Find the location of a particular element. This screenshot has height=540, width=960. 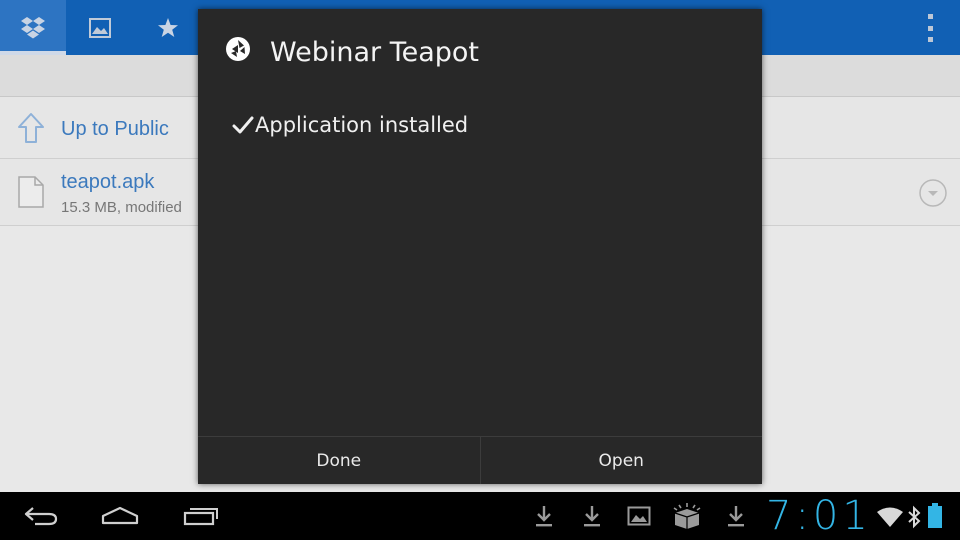

tab-photos is located at coordinates (100, 27).